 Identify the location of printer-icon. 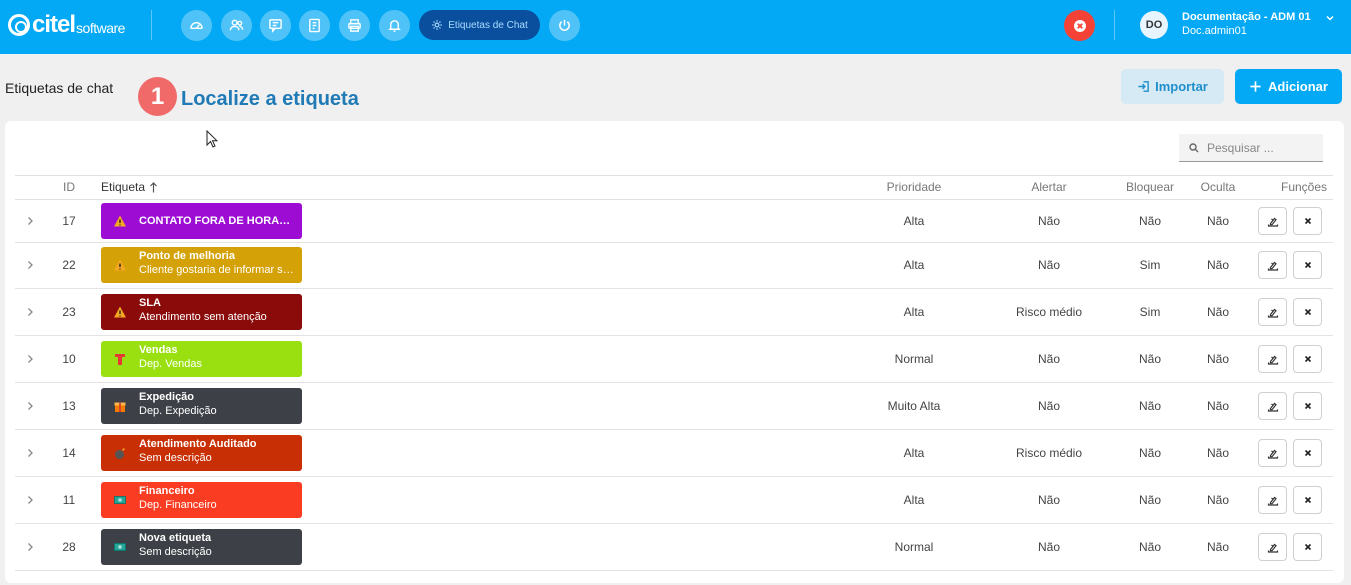
(354, 25).